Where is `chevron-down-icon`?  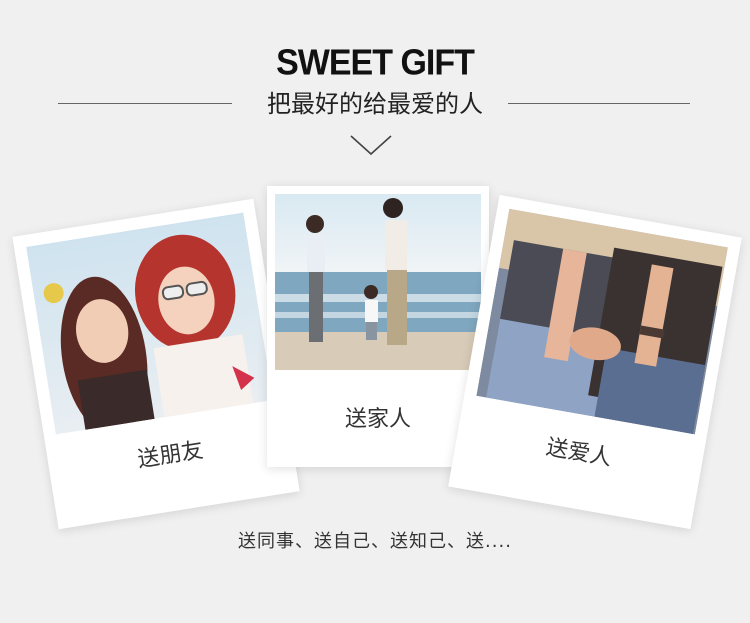
chevron-down-icon is located at coordinates (371, 145).